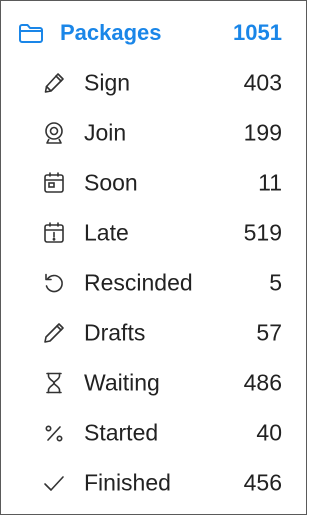 This screenshot has width=320, height=515. I want to click on sidebar-item-count: 11, so click(270, 182).